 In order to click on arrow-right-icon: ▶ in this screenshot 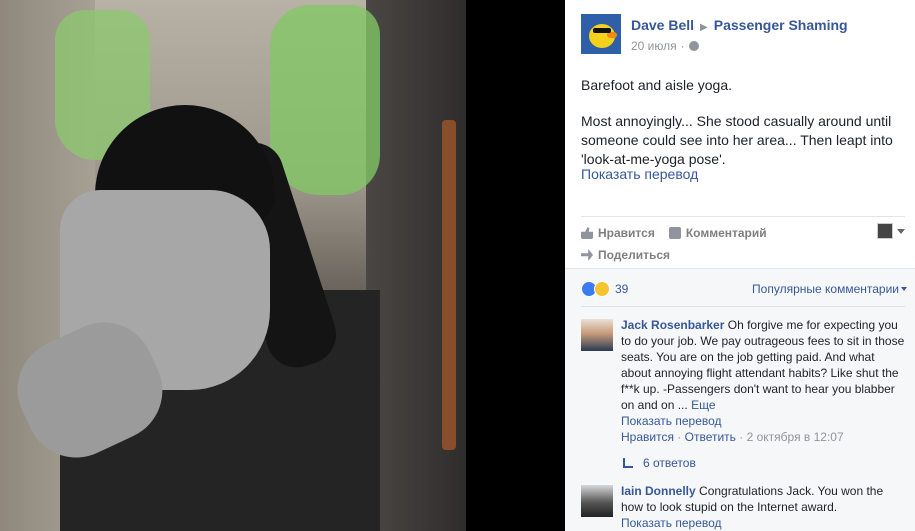, I will do `click(704, 27)`.